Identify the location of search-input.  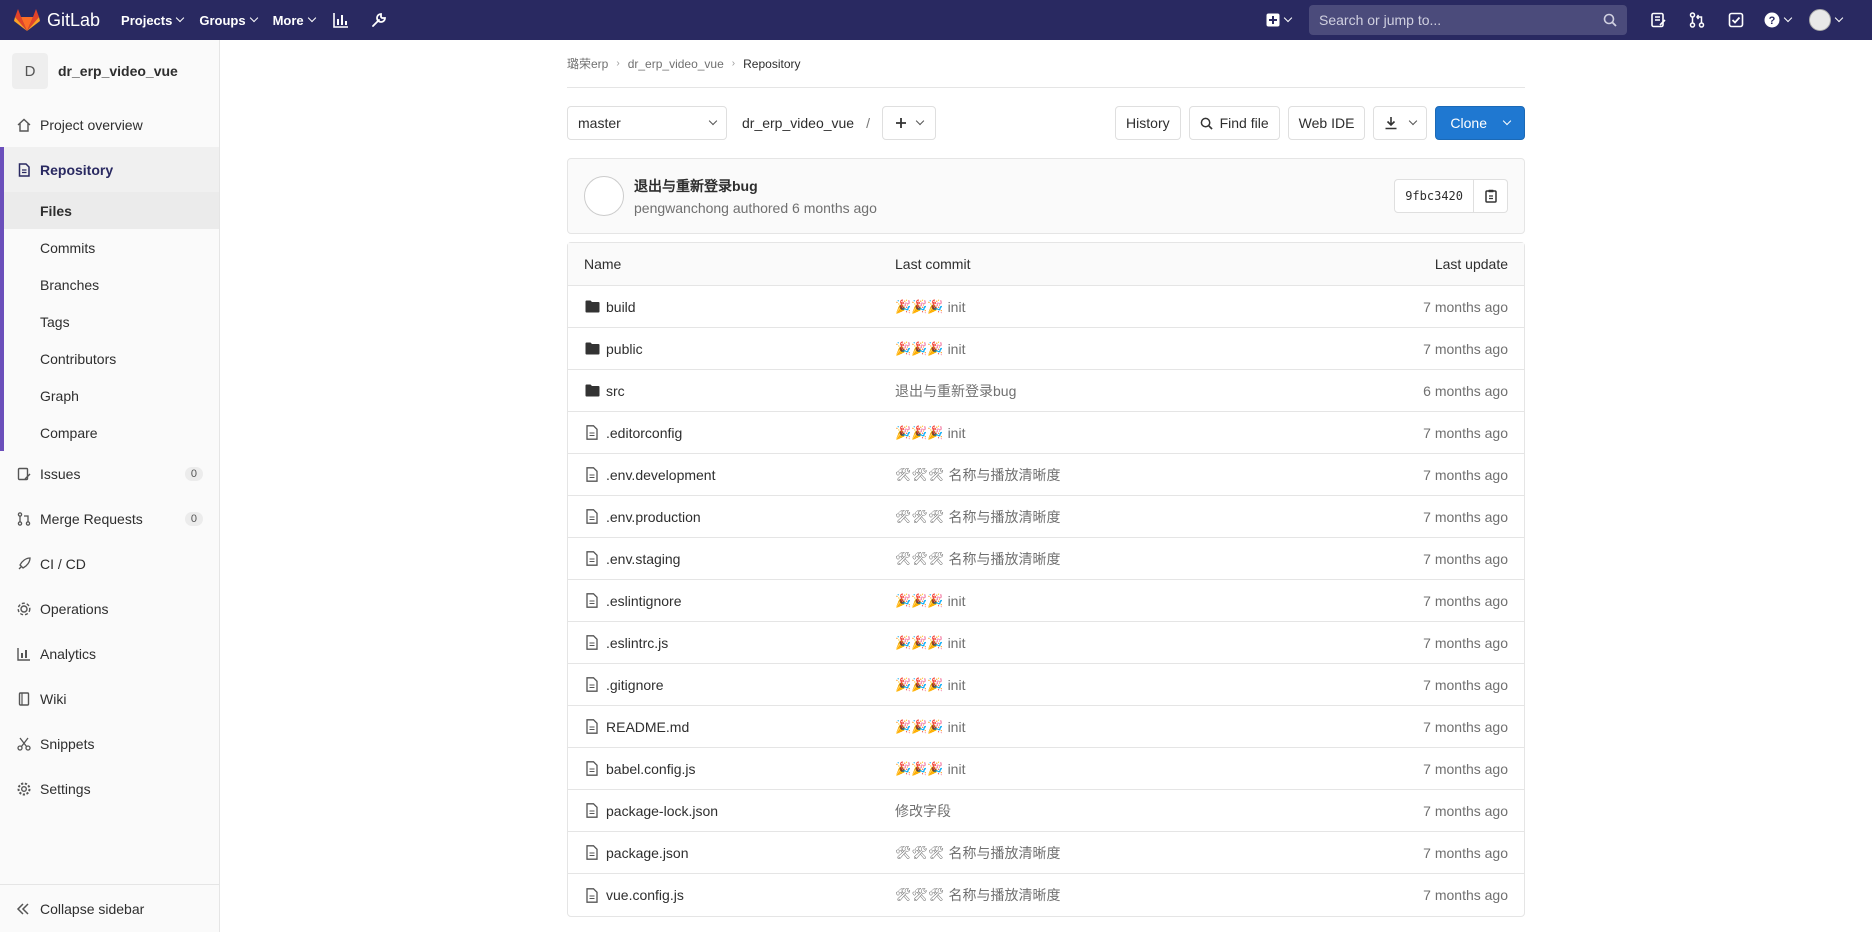
(1461, 20).